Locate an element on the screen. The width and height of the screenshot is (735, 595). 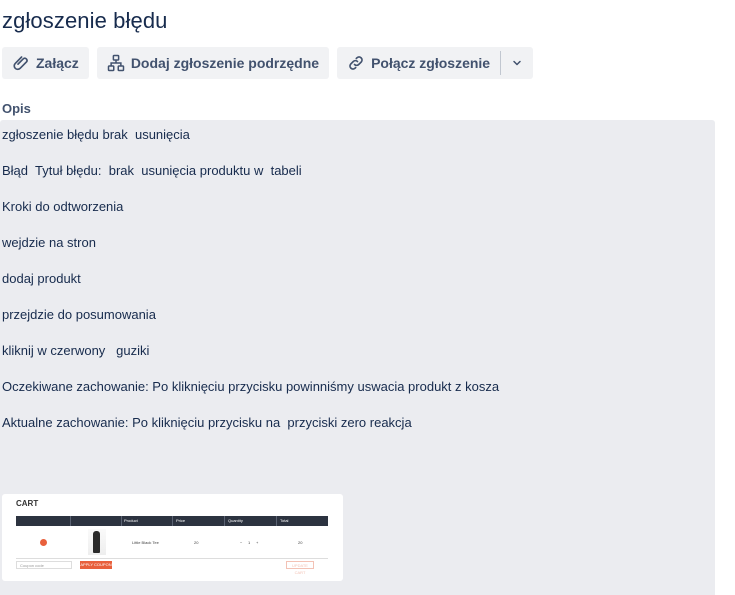
hierarchy-icon is located at coordinates (116, 63).